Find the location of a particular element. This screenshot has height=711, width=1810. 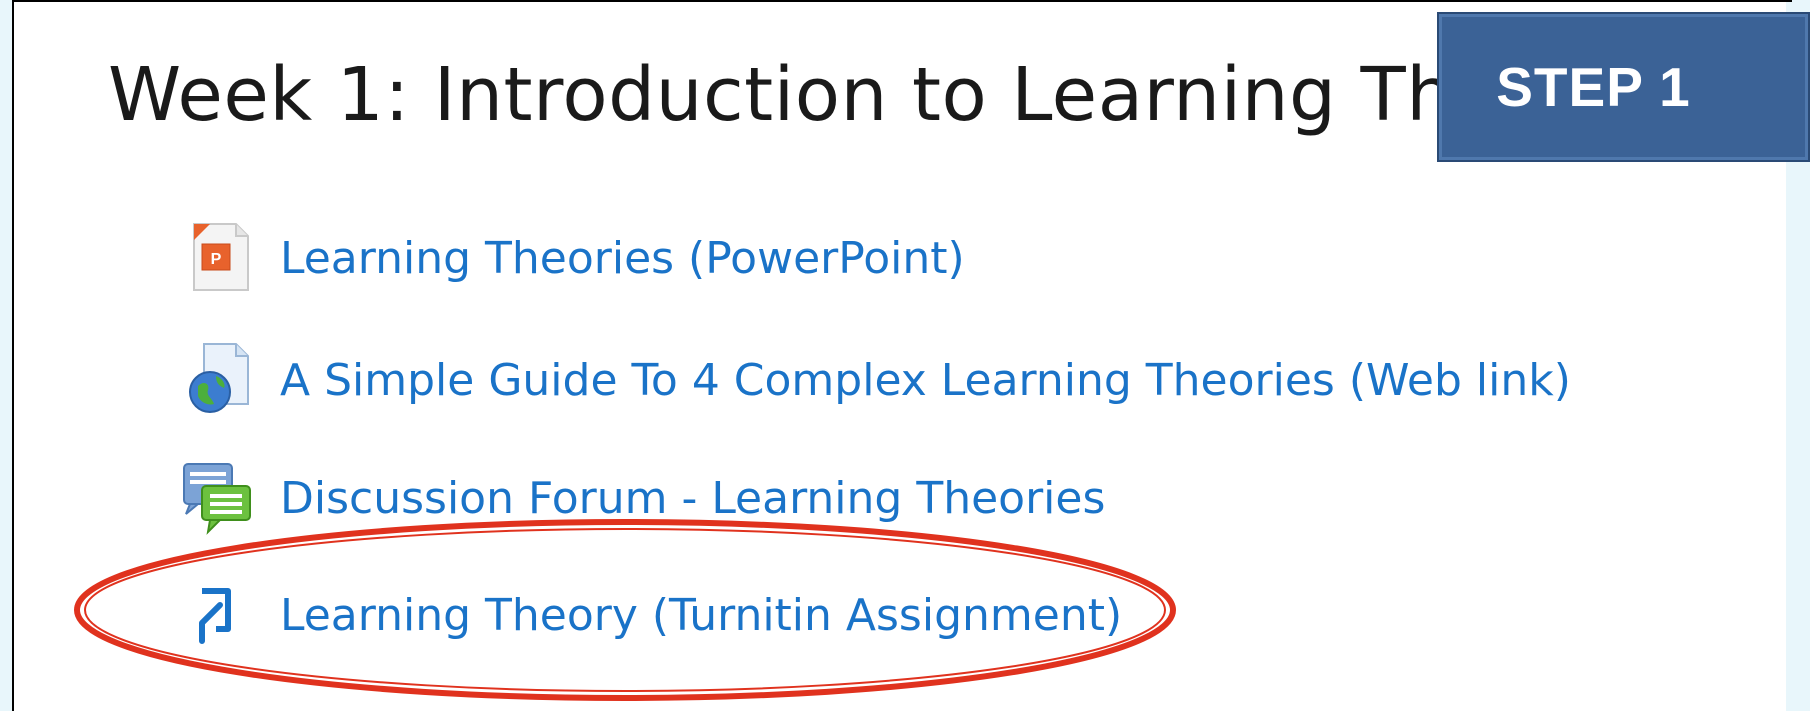

step-label: STEP 1 is located at coordinates (1593, 87).